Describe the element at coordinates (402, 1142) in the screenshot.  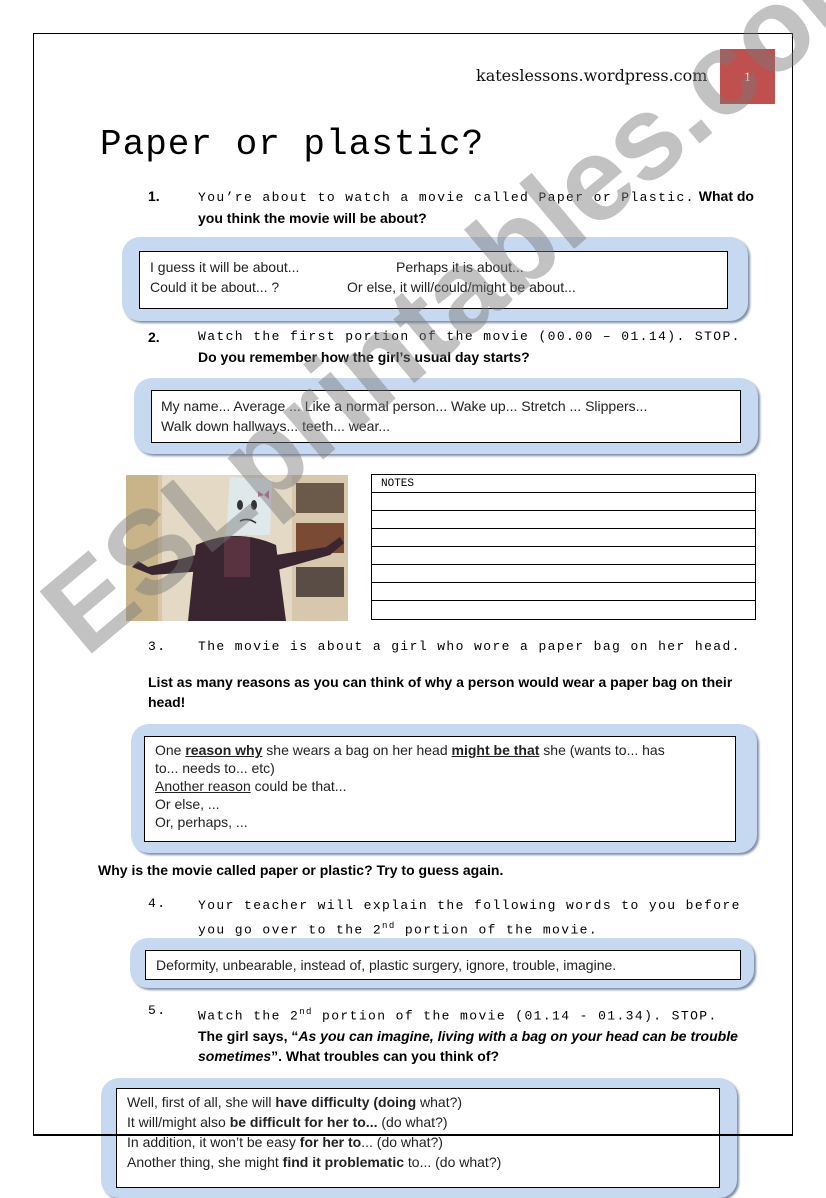
I see `phrase-text: ... (do what?)` at that location.